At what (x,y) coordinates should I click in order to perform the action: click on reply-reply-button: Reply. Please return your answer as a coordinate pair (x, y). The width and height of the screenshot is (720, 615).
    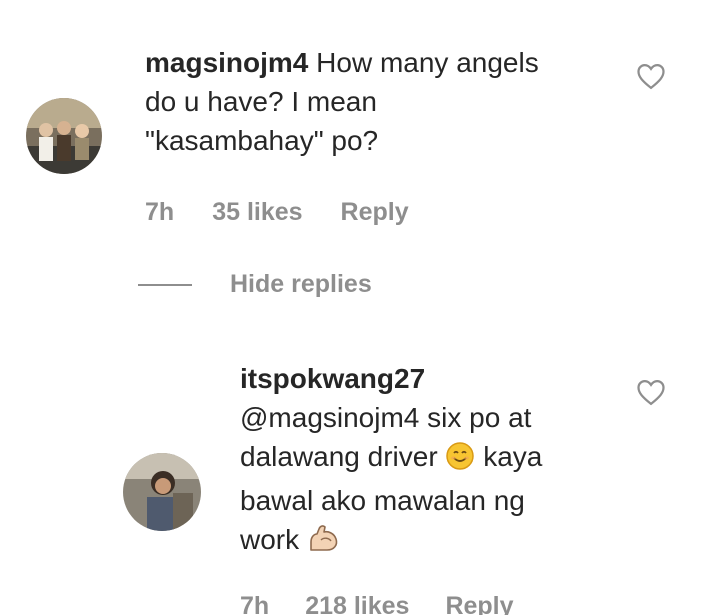
    Looking at the image, I should click on (479, 603).